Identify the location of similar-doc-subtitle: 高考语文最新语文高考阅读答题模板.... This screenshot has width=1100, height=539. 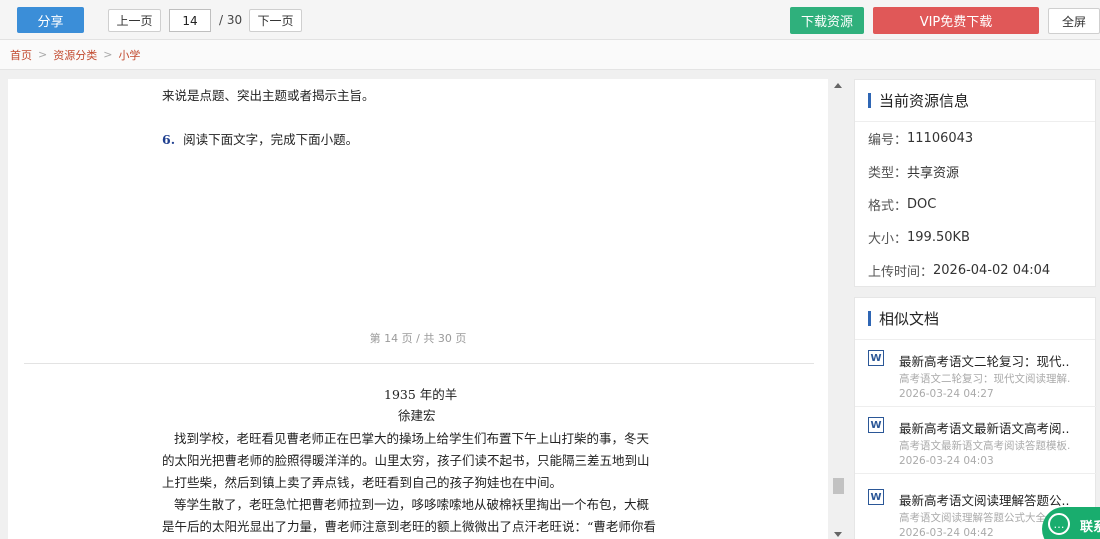
(985, 446).